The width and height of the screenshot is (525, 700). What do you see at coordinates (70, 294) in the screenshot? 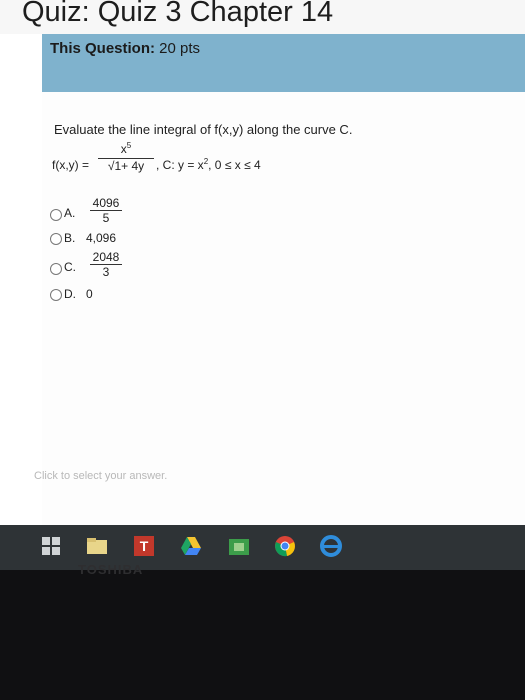
I see `option-d-letter: D.` at bounding box center [70, 294].